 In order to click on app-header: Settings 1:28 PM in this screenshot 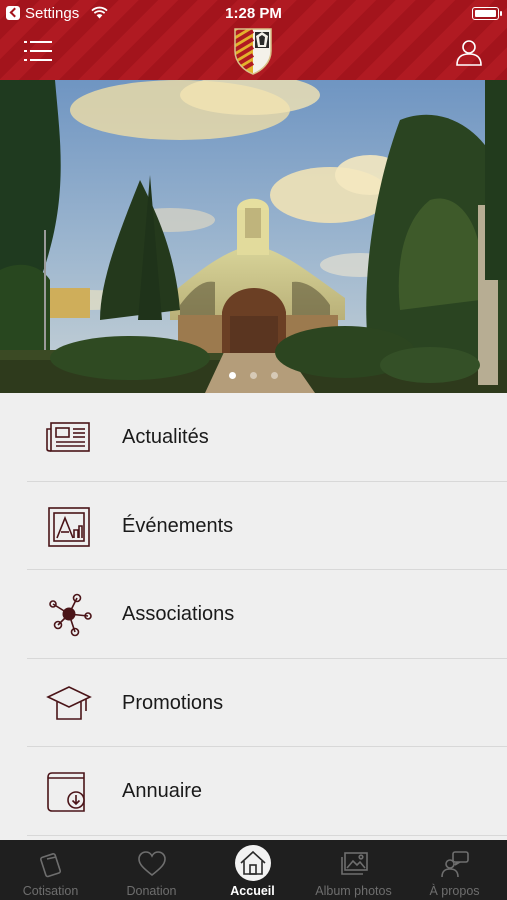, I will do `click(253, 40)`.